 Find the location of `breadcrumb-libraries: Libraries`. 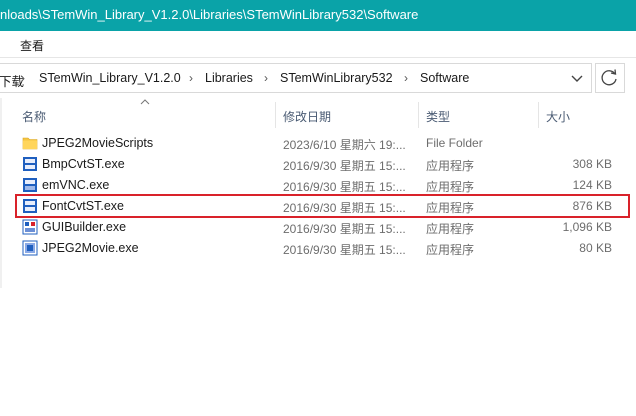

breadcrumb-libraries: Libraries is located at coordinates (229, 78).